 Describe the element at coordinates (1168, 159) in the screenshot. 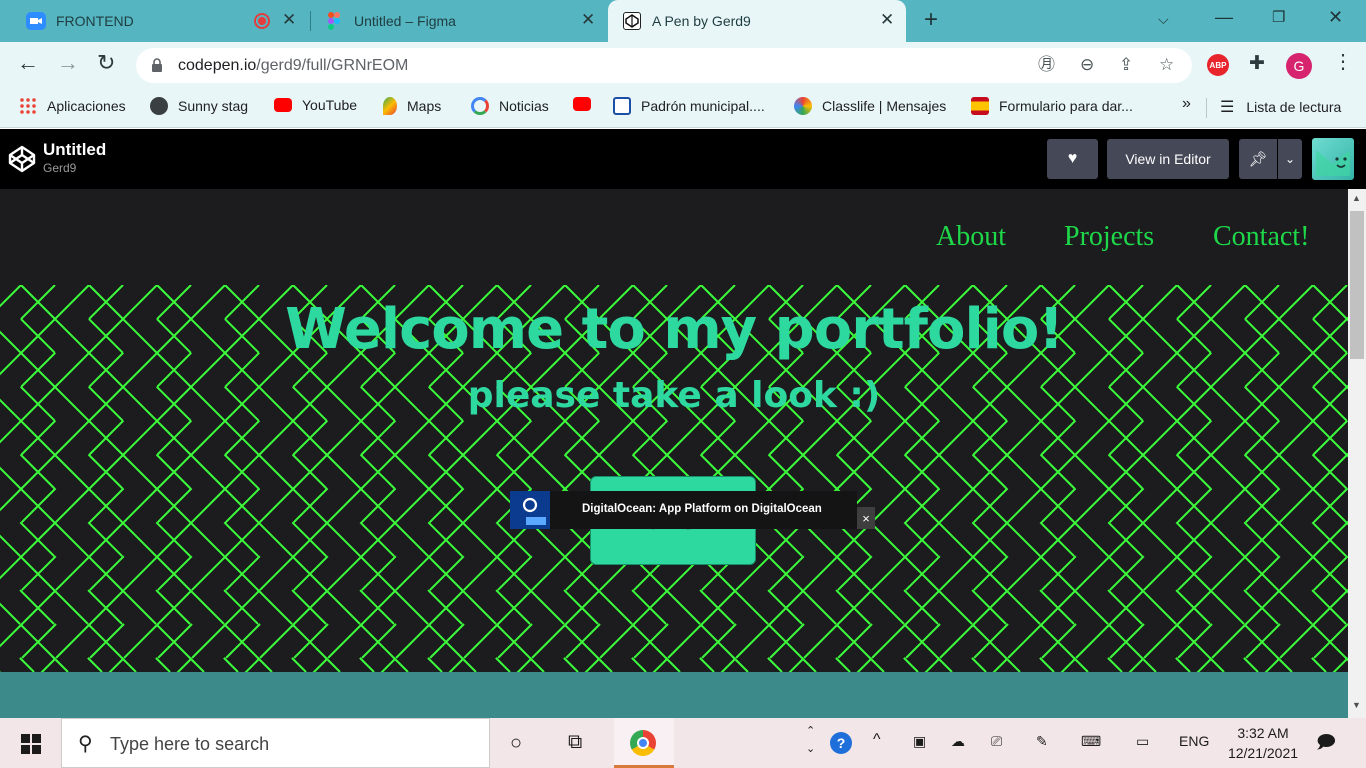

I see `view-in-editor-button: View in Editor` at that location.